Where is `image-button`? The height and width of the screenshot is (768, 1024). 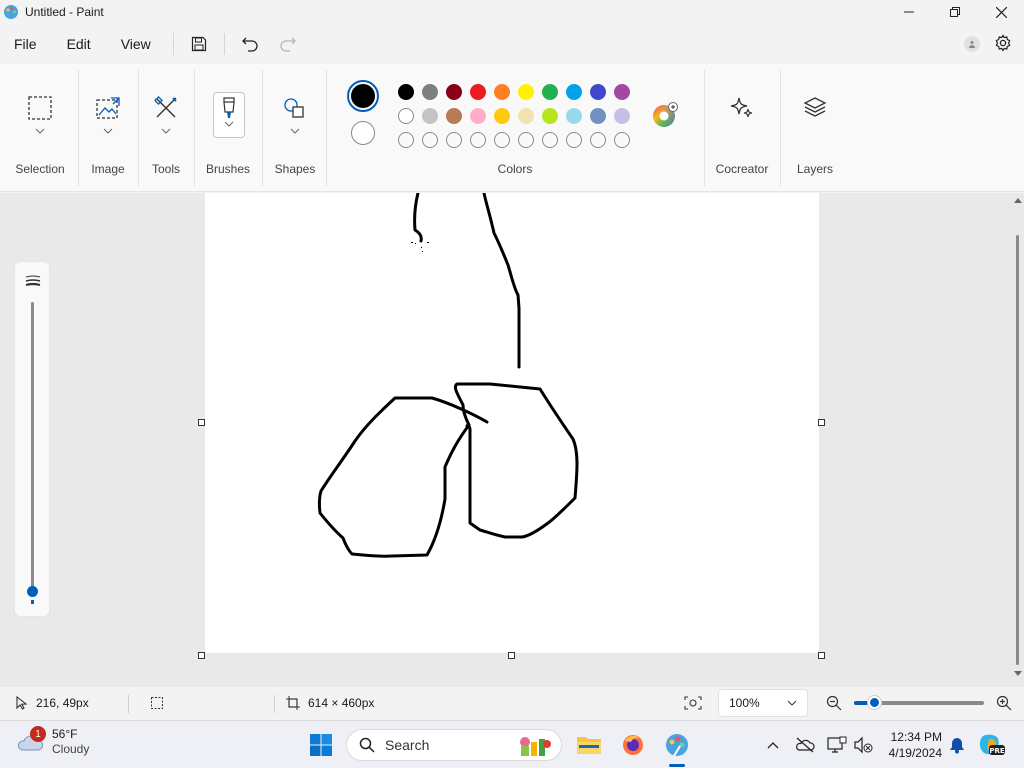
image-button is located at coordinates (108, 108).